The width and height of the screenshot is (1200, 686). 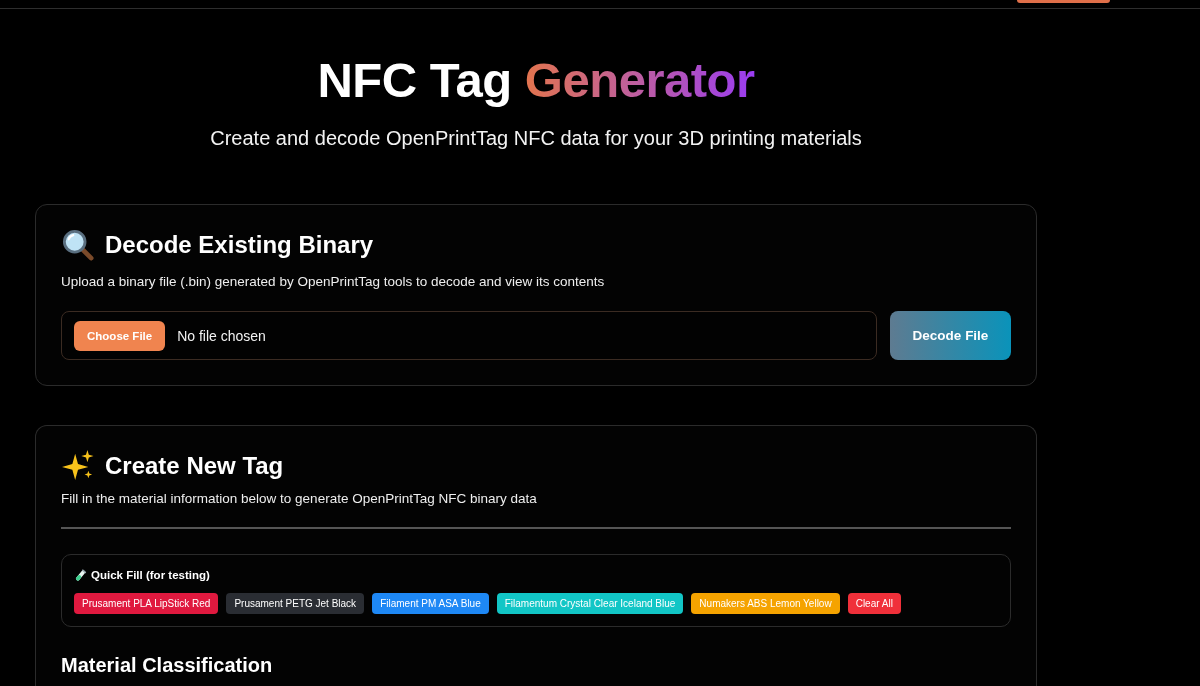 I want to click on search-icon, so click(x=78, y=245).